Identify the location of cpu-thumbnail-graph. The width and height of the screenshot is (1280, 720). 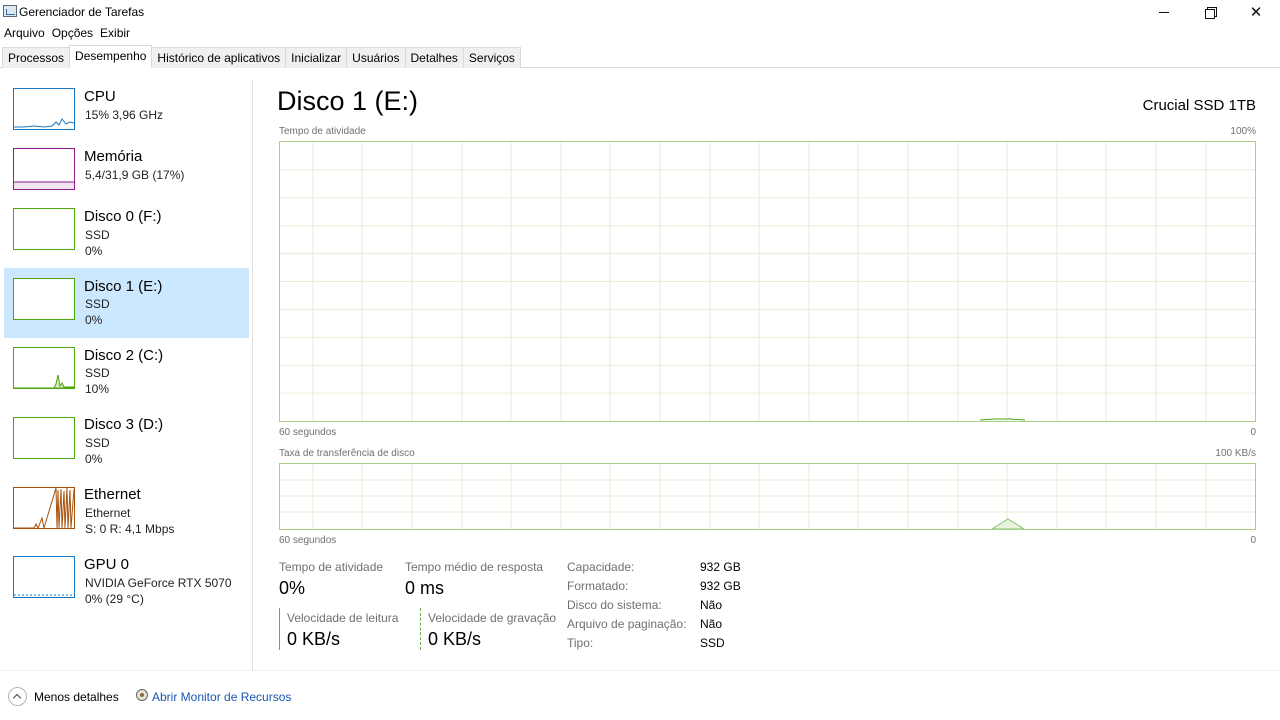
(44, 109).